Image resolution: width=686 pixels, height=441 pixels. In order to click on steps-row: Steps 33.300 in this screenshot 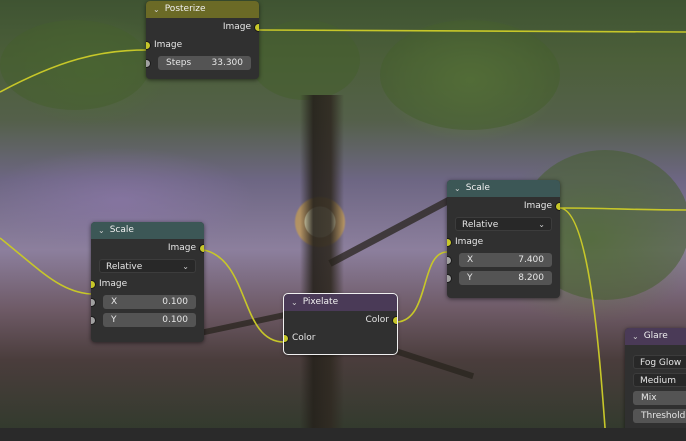, I will do `click(202, 63)`.